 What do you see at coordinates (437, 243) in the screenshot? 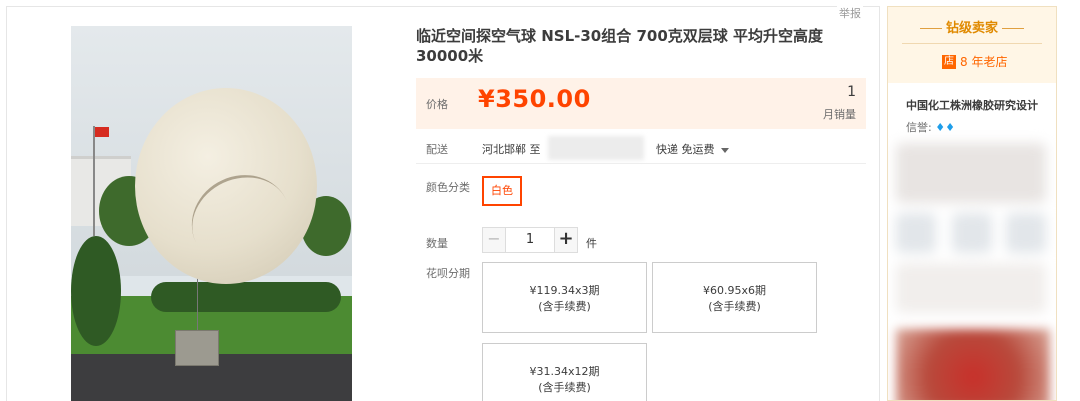
I see `quantity-label: 数量` at bounding box center [437, 243].